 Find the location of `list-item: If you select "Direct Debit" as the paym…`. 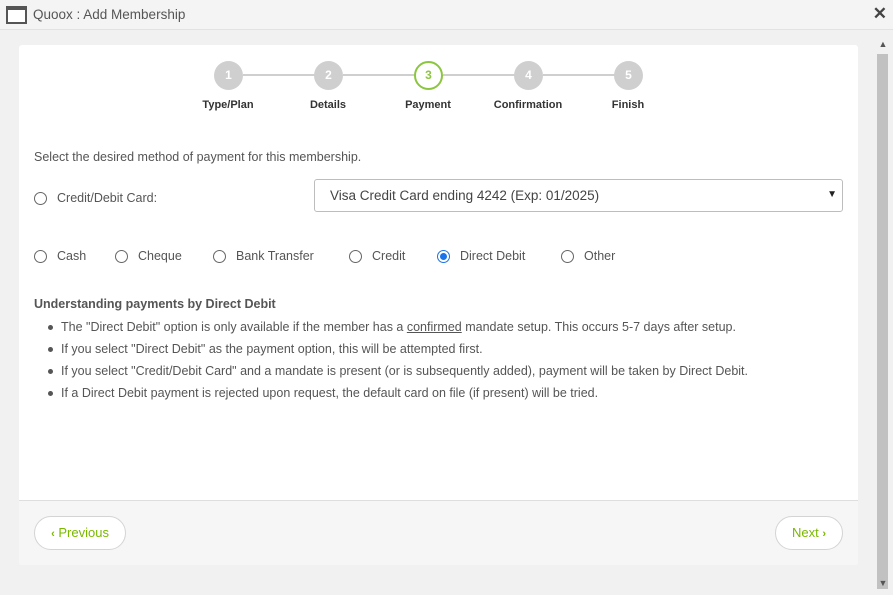

list-item: If you select "Direct Debit" as the paym… is located at coordinates (444, 352).